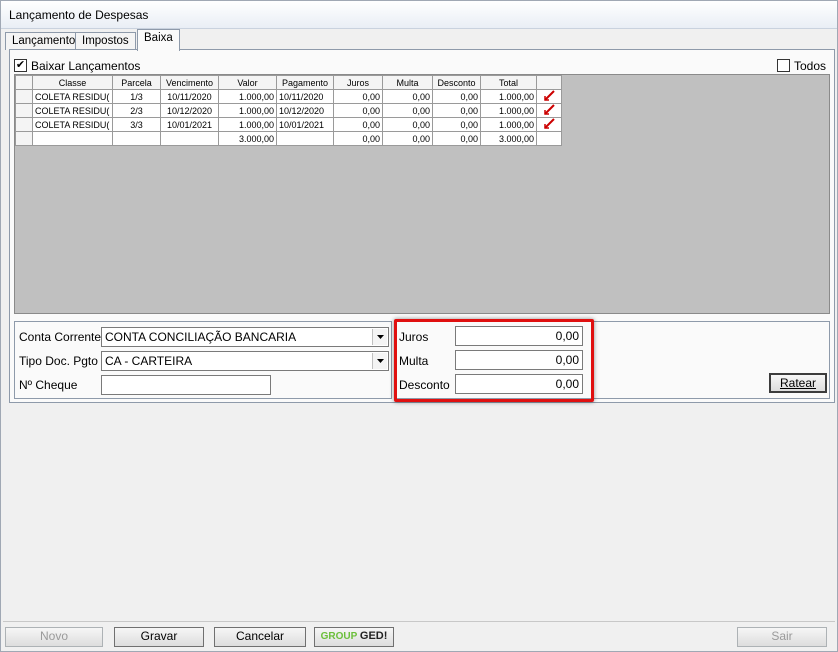 The image size is (838, 652). Describe the element at coordinates (456, 138) in the screenshot. I see `total-desconto: 0,00` at that location.